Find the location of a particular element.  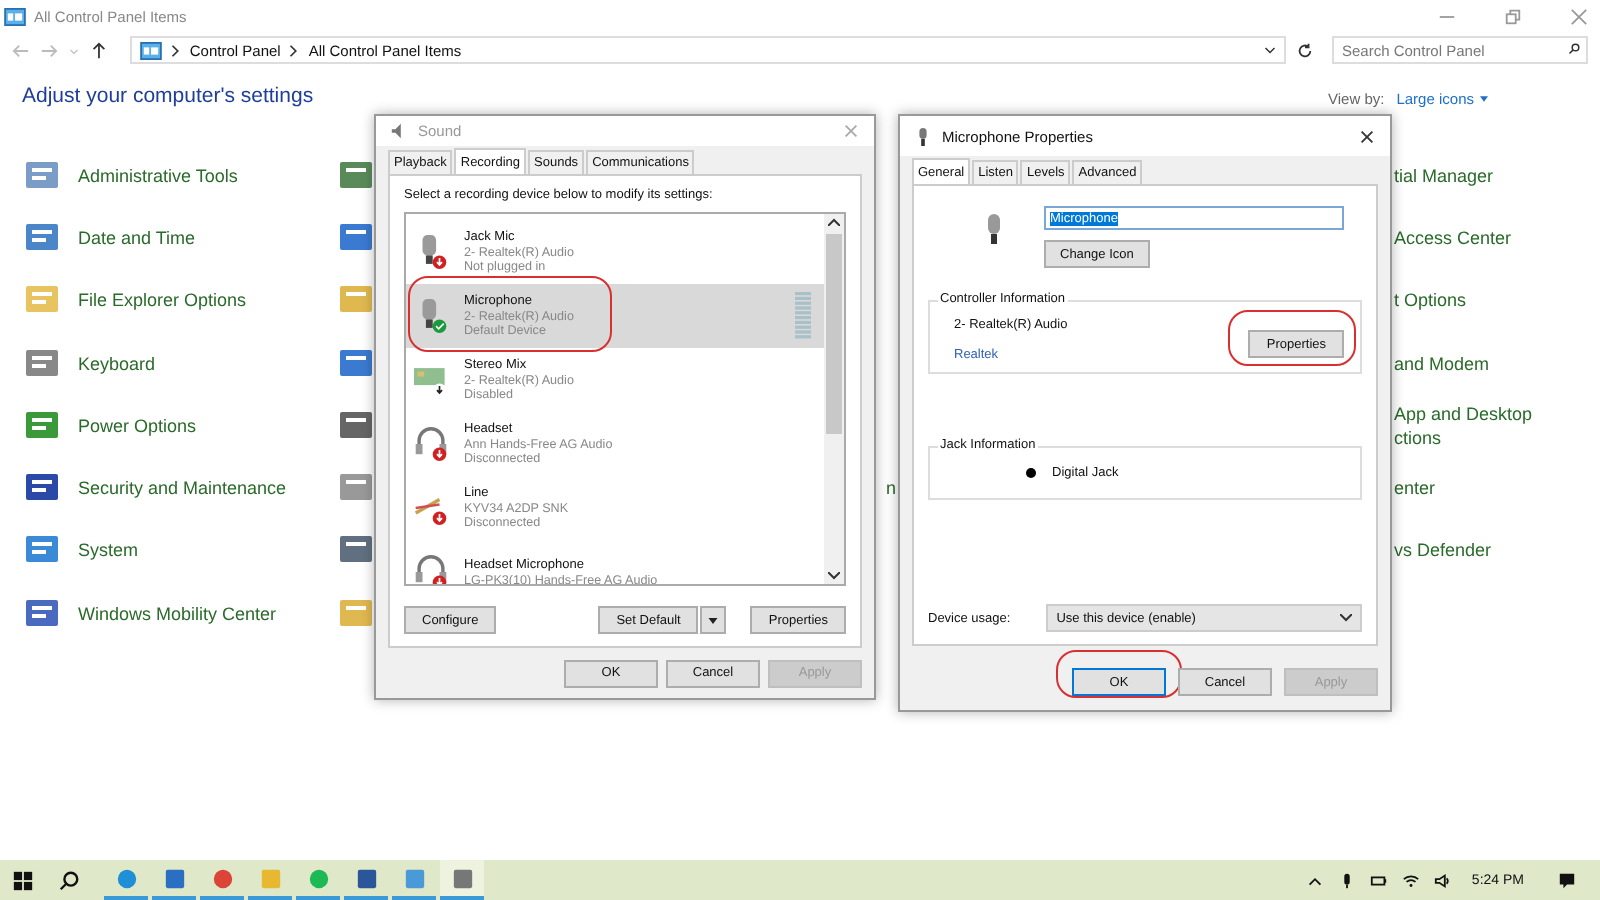

dot-icon is located at coordinates (1031, 473).